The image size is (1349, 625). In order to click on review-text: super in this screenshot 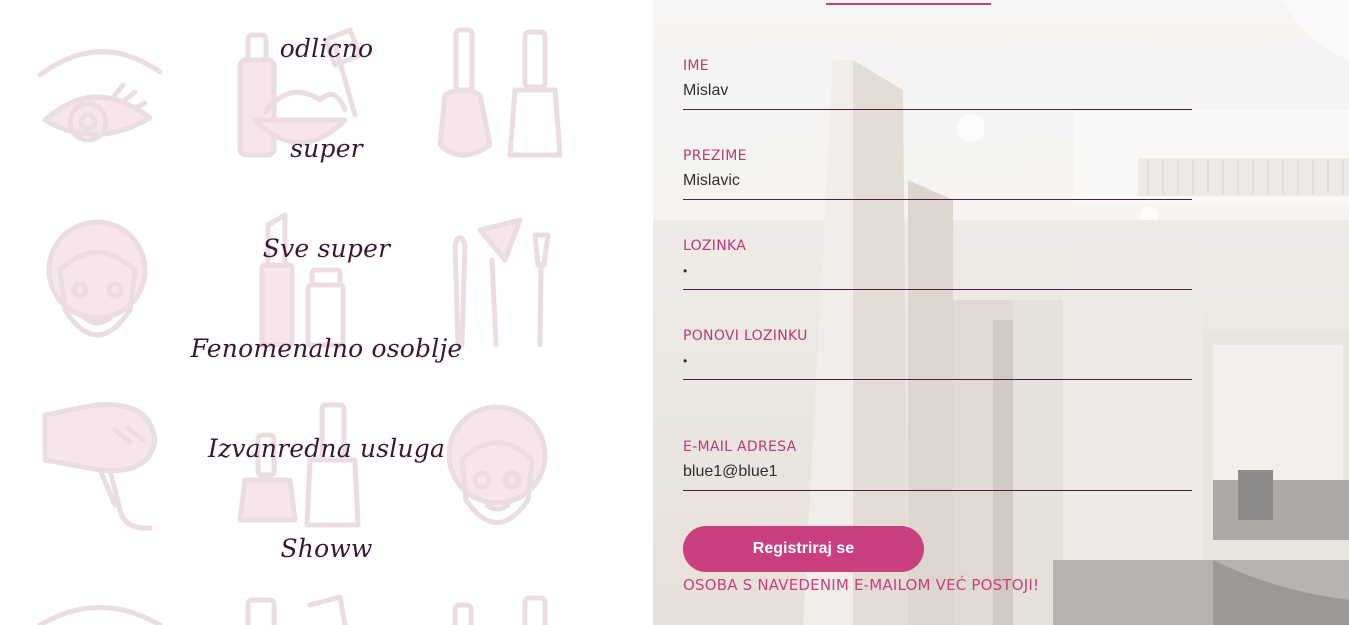, I will do `click(326, 148)`.